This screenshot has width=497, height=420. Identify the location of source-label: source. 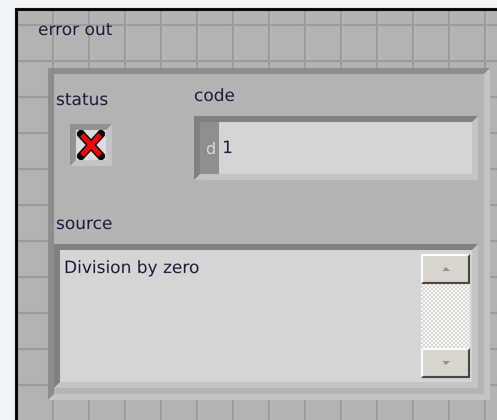
(84, 224).